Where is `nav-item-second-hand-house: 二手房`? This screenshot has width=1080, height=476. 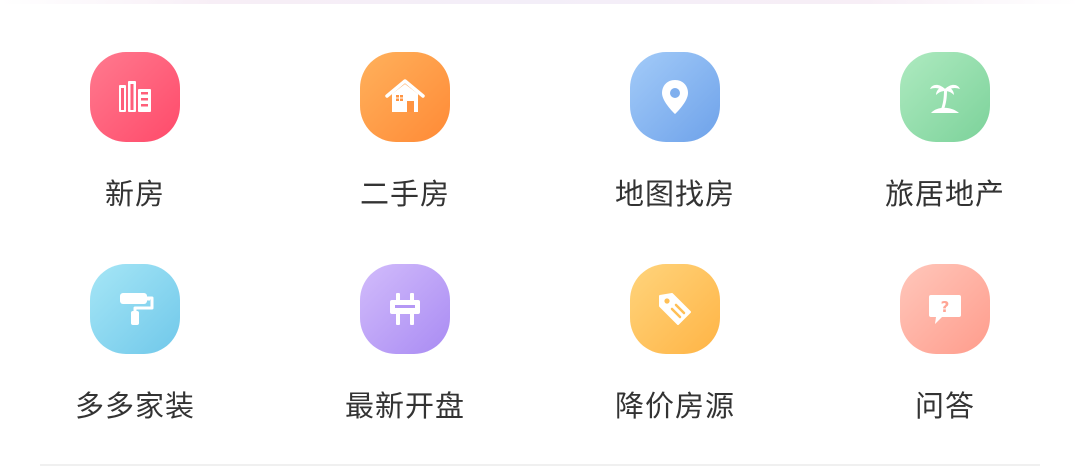
nav-item-second-hand-house: 二手房 is located at coordinates (405, 105).